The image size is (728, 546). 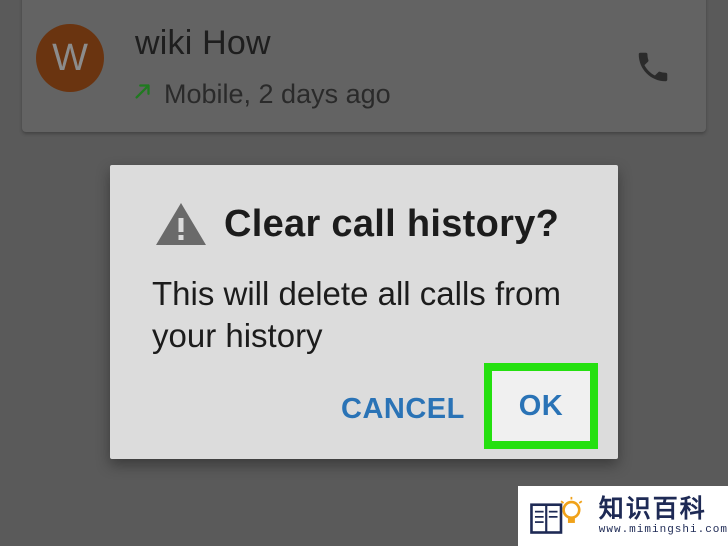 I want to click on watermark-title: 知识百科, so click(x=652, y=508).